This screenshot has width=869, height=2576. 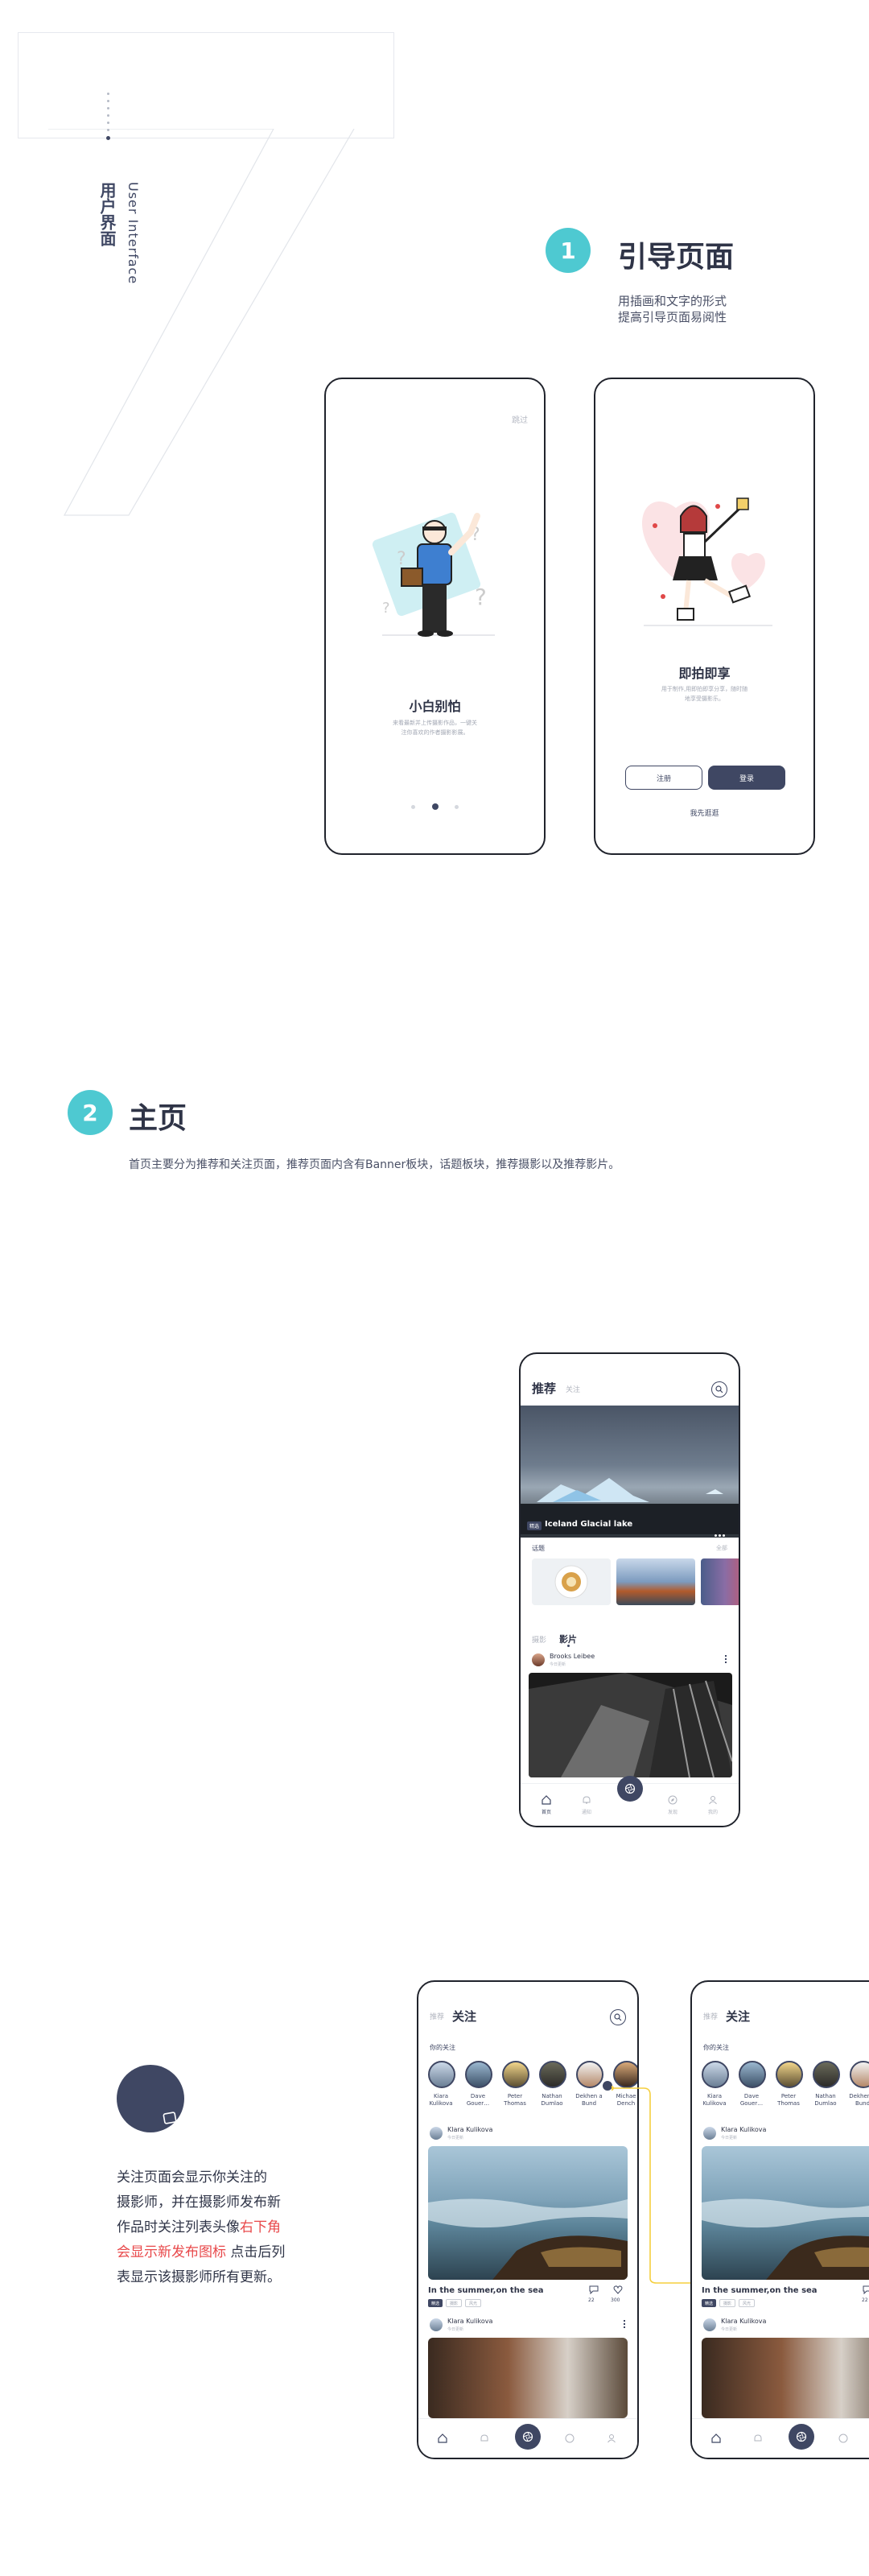 I want to click on your-follows-label: 你的关注, so click(x=716, y=2047).